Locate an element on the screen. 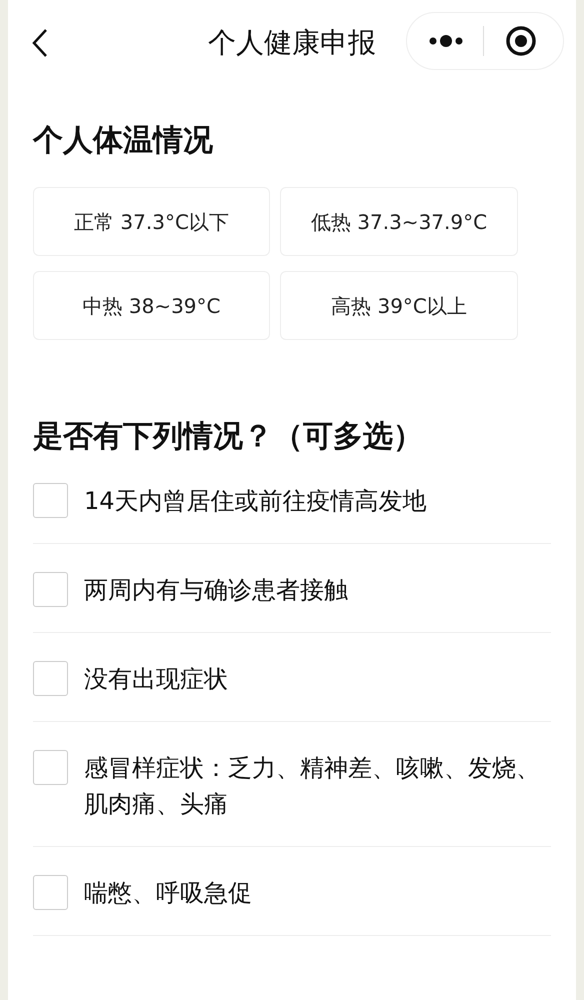  checkbox-label: 14天内曾居住或前往疫情高发地 is located at coordinates (255, 501).